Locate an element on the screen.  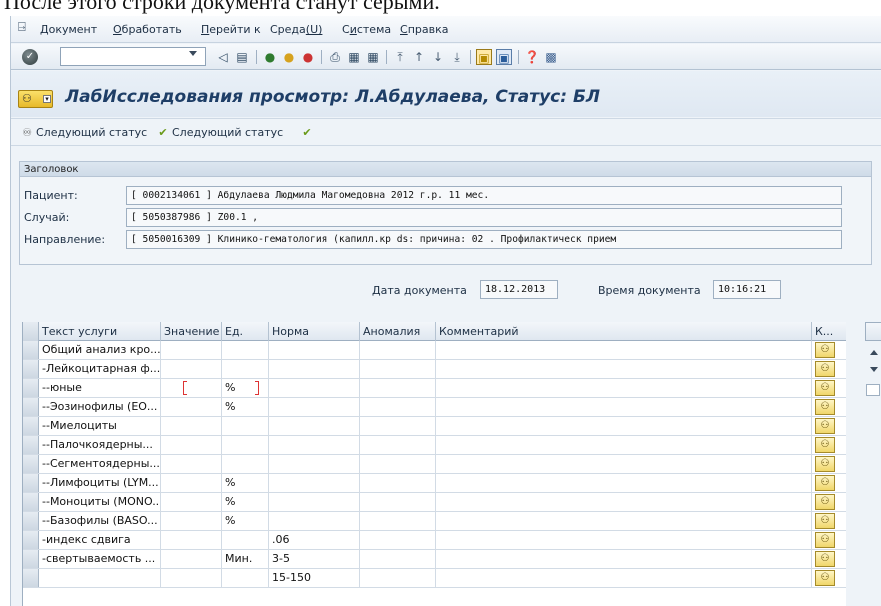
table-row: -Лейкоцитарная ф... ⚇ is located at coordinates (434, 369).